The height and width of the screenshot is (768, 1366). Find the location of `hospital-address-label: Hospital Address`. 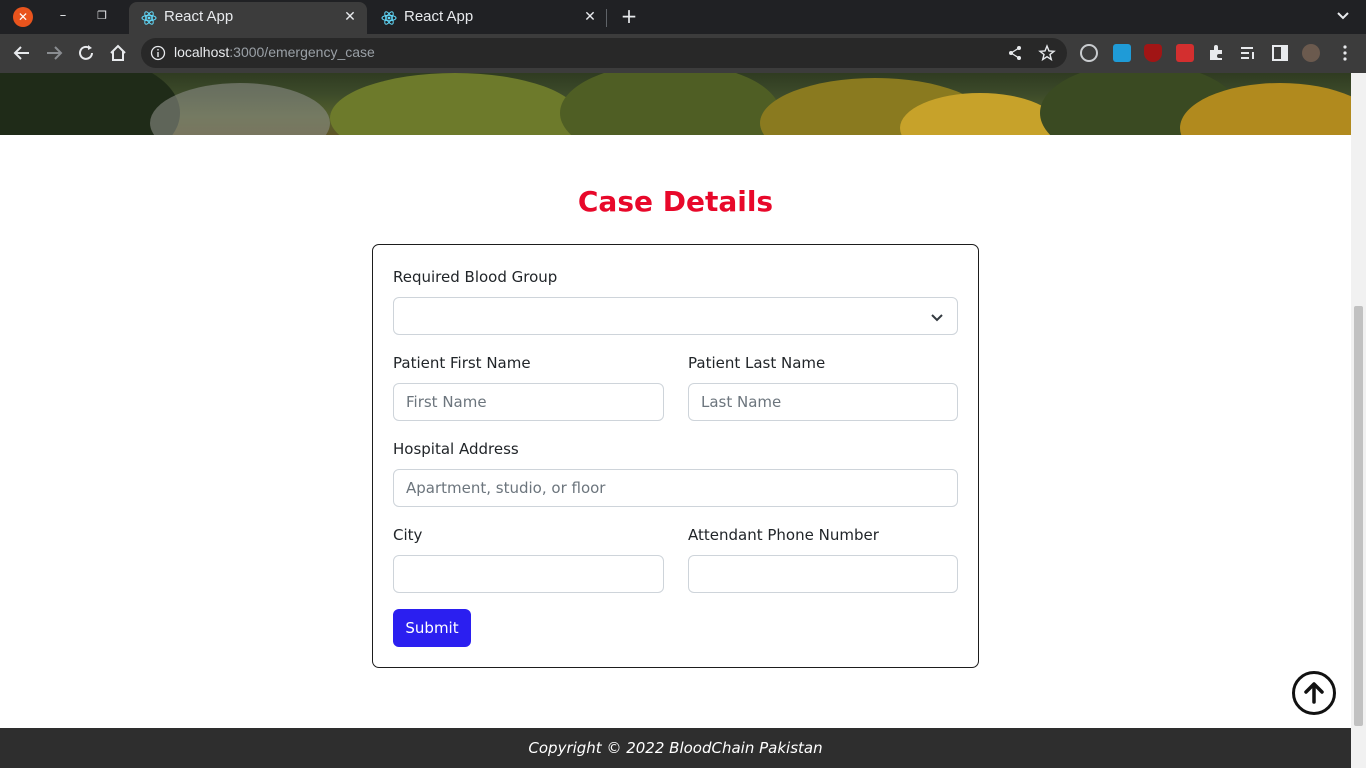

hospital-address-label: Hospital Address is located at coordinates (456, 449).